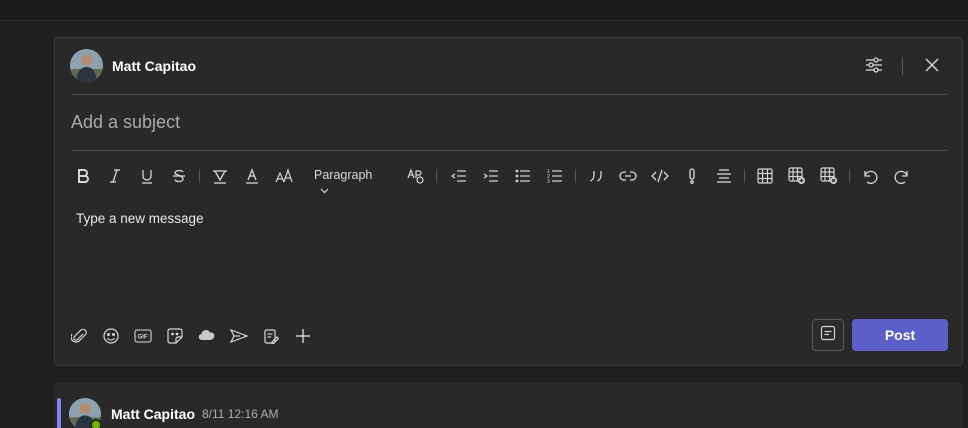 Image resolution: width=968 pixels, height=428 pixels. I want to click on undo-icon, so click(870, 176).